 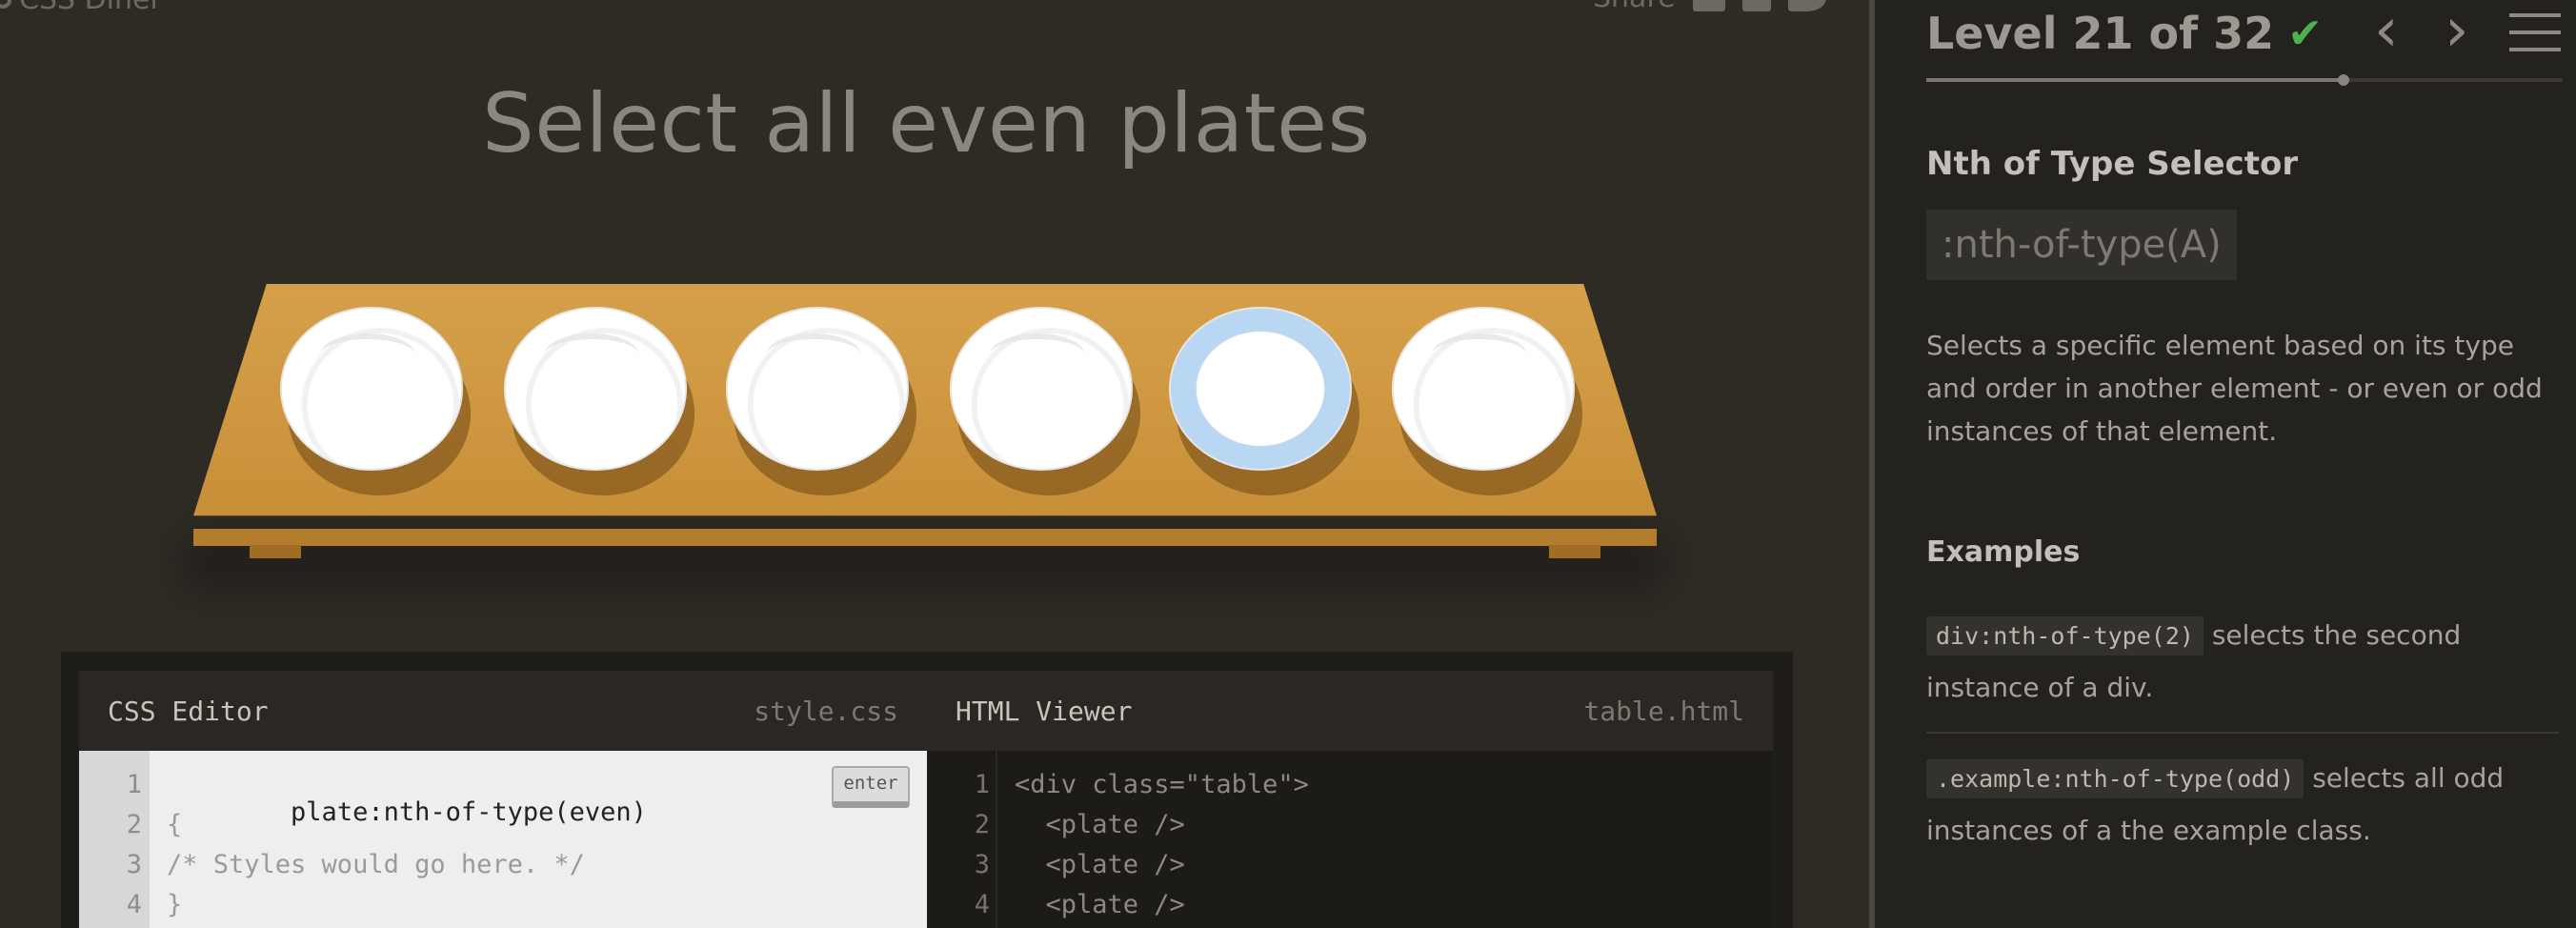 What do you see at coordinates (2135, 80) in the screenshot?
I see `progress-fill` at bounding box center [2135, 80].